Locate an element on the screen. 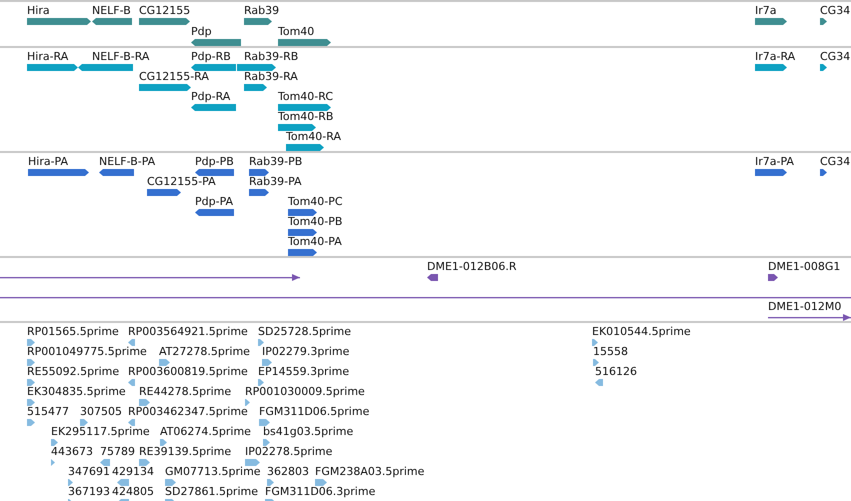 The image size is (851, 501). feature-label: Tom40-RA is located at coordinates (313, 136).